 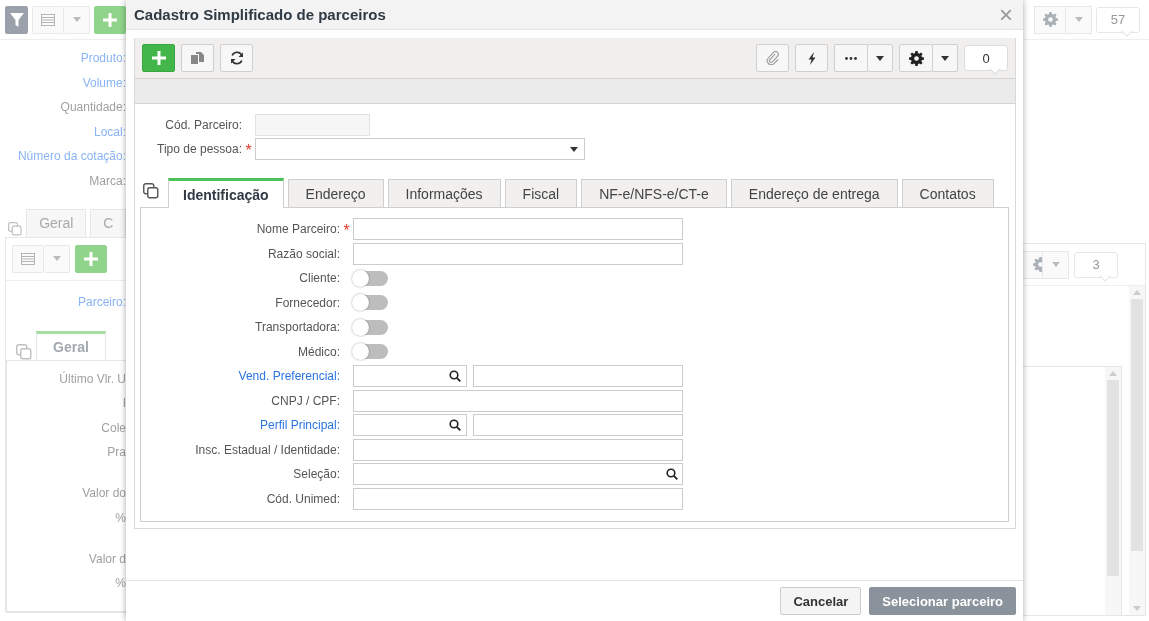 I want to click on refresh-button, so click(x=236, y=58).